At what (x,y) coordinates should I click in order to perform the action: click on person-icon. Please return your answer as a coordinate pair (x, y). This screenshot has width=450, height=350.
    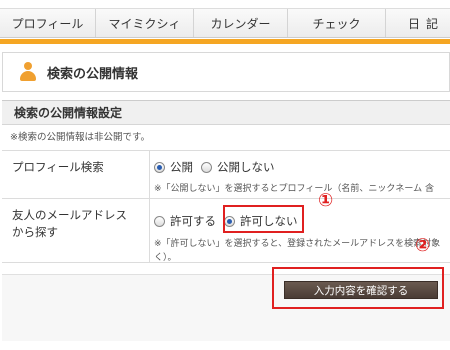
    Looking at the image, I should click on (28, 72).